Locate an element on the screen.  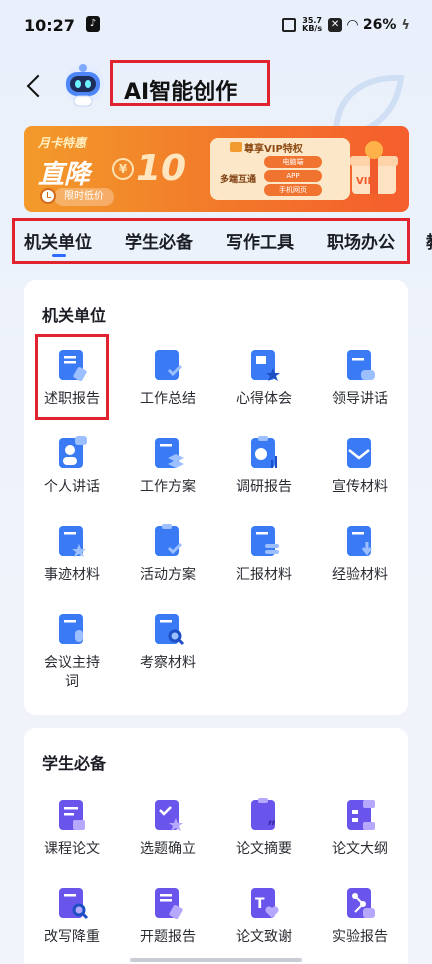
battery-level: 26% is located at coordinates (379, 25).